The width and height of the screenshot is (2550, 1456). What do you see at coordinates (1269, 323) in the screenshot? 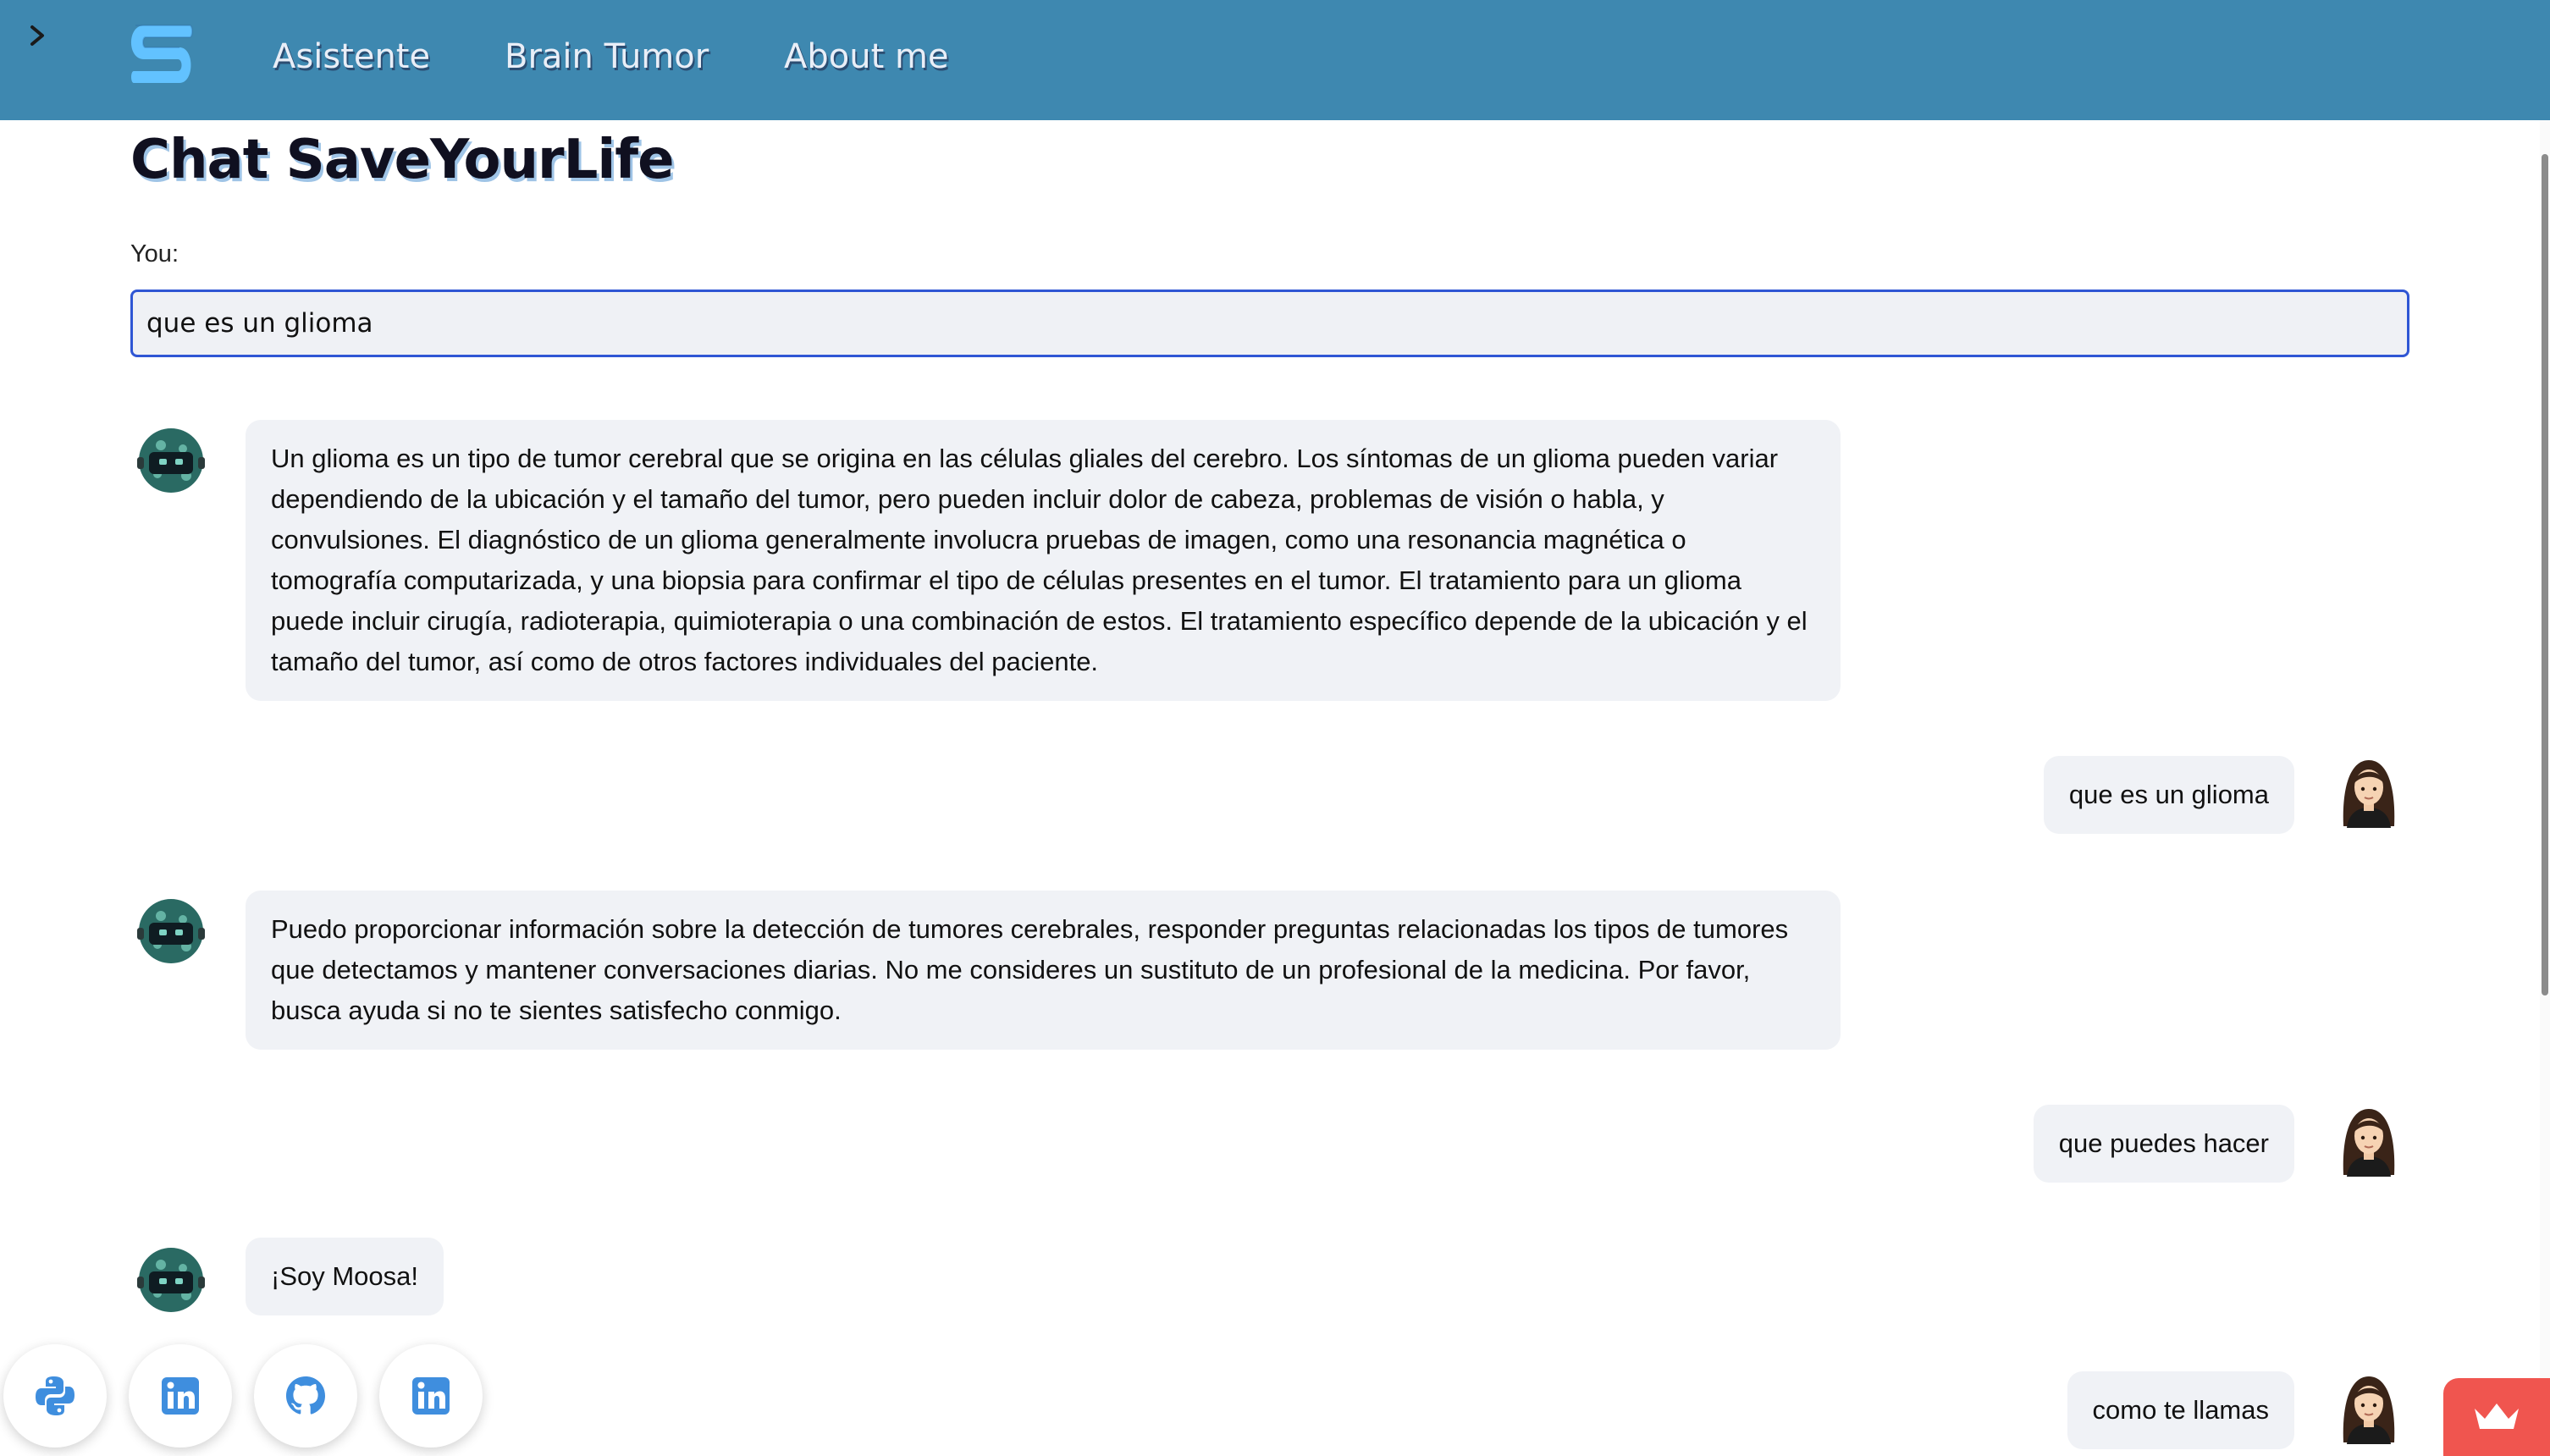
I see `chat-input` at bounding box center [1269, 323].